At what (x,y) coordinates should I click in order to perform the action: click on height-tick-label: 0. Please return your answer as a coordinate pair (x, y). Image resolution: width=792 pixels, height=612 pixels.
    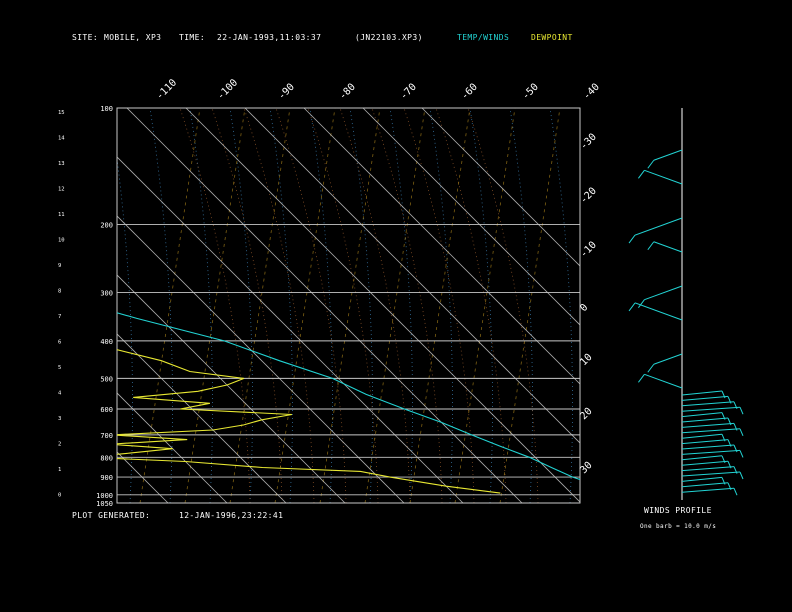
    Looking at the image, I should click on (59, 496).